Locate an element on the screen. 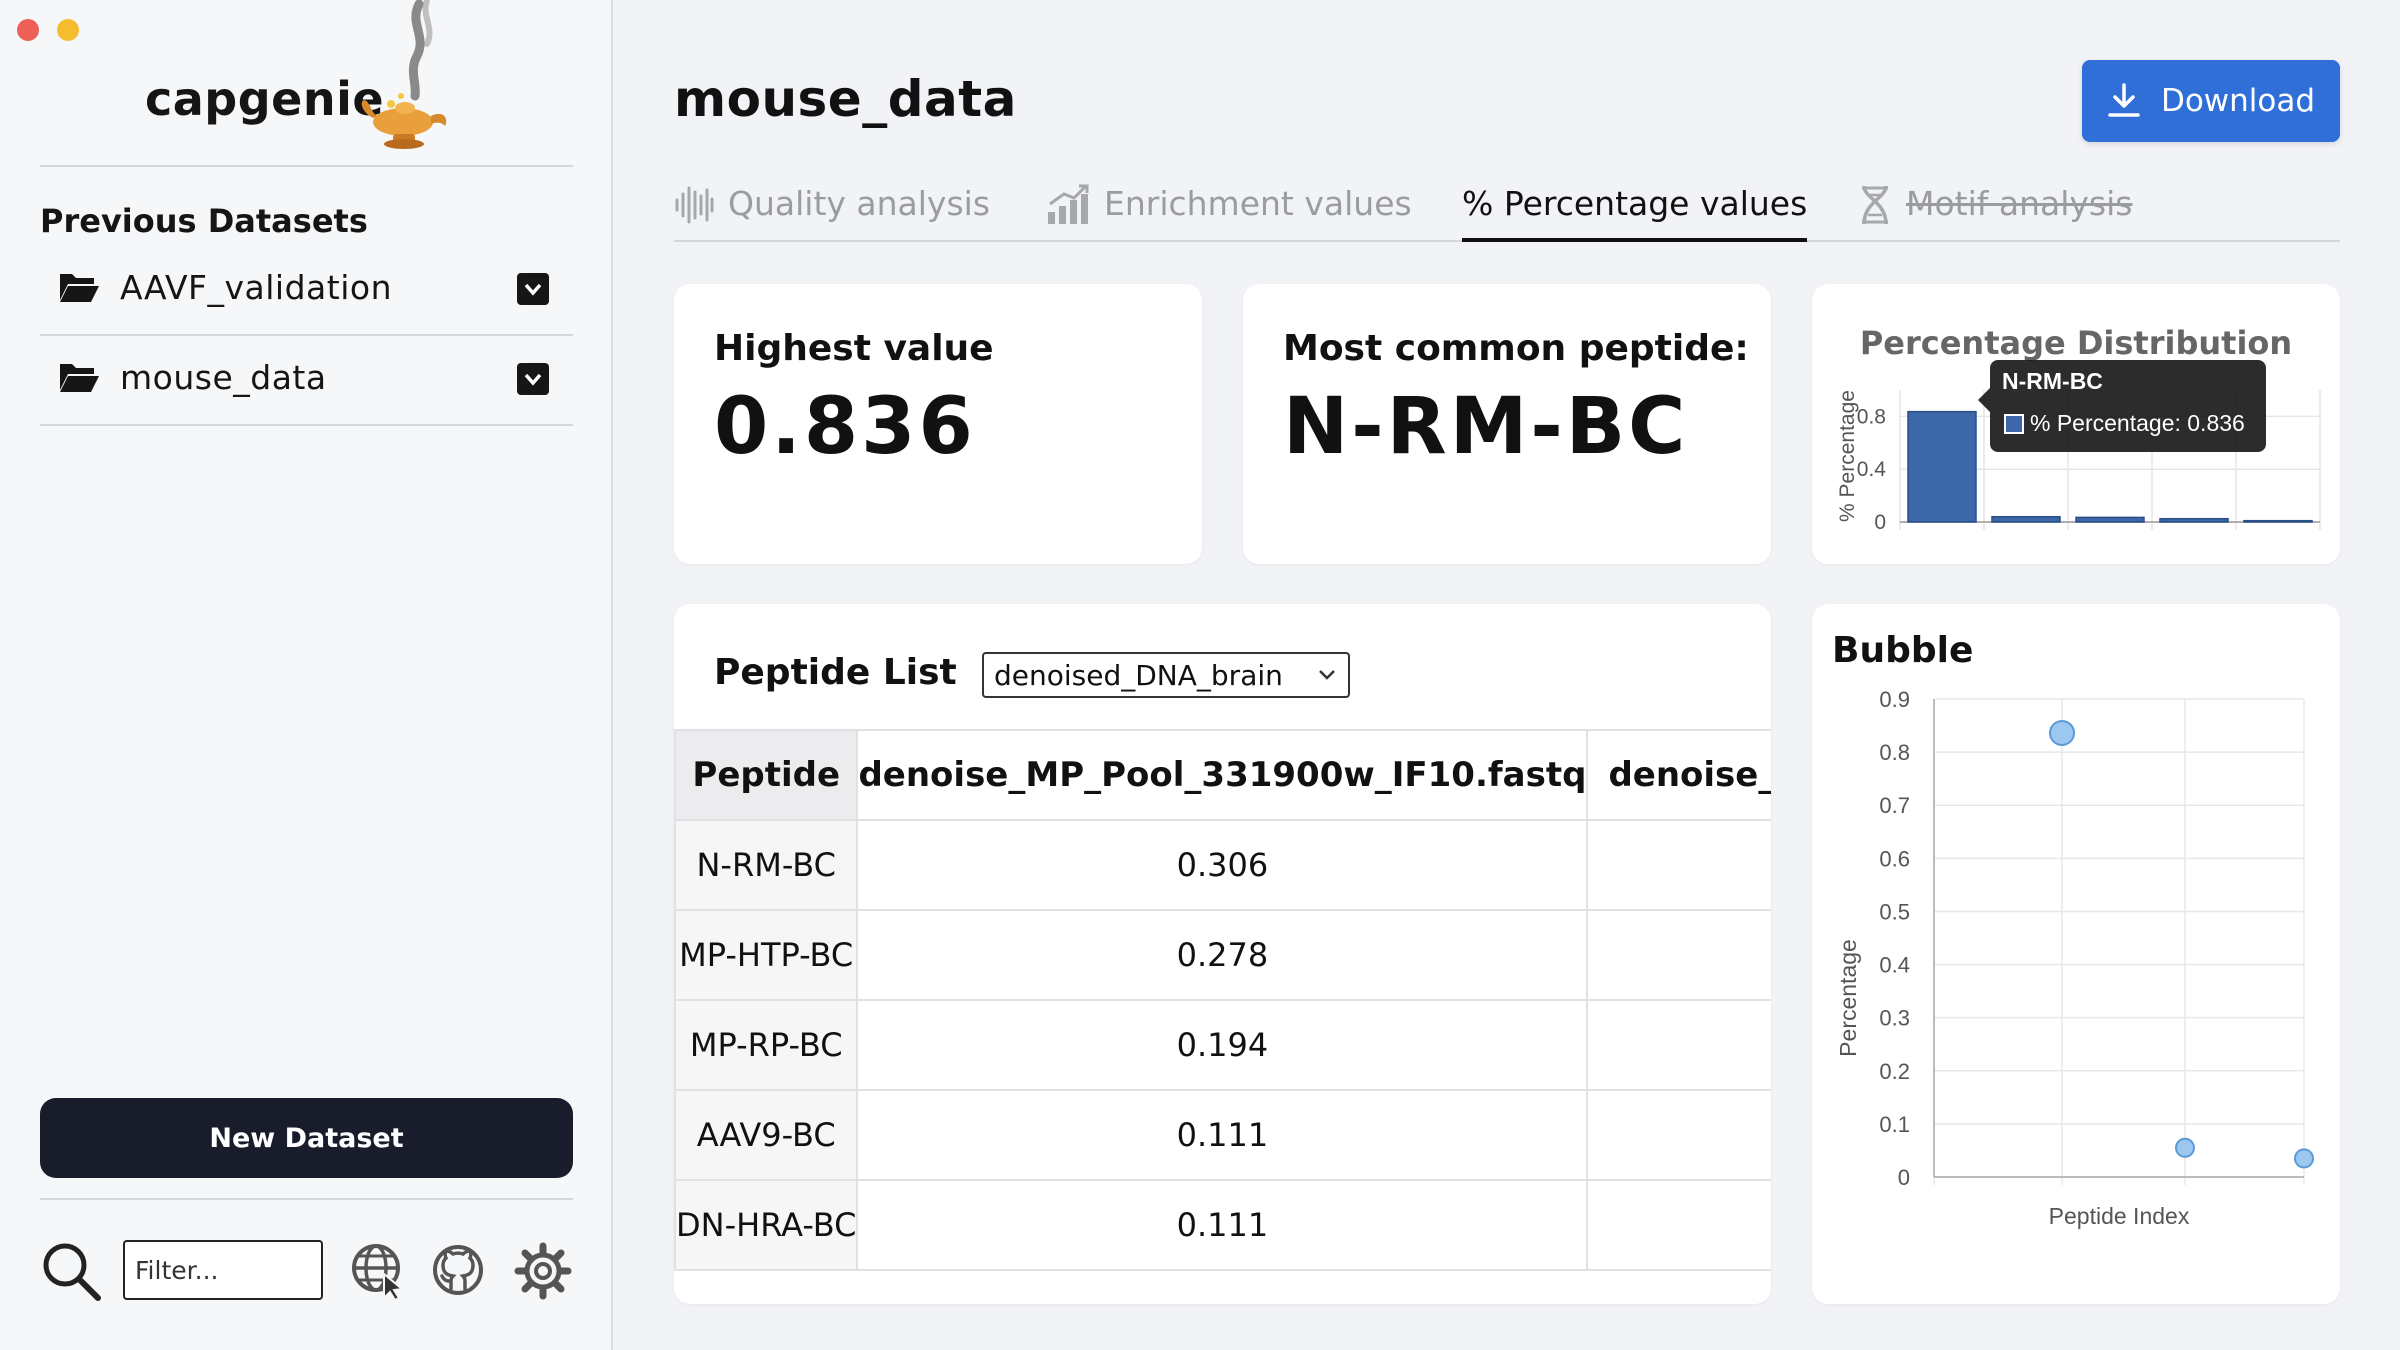 The height and width of the screenshot is (1350, 2400). tab-percentage-values: % Percentage values is located at coordinates (1635, 213).